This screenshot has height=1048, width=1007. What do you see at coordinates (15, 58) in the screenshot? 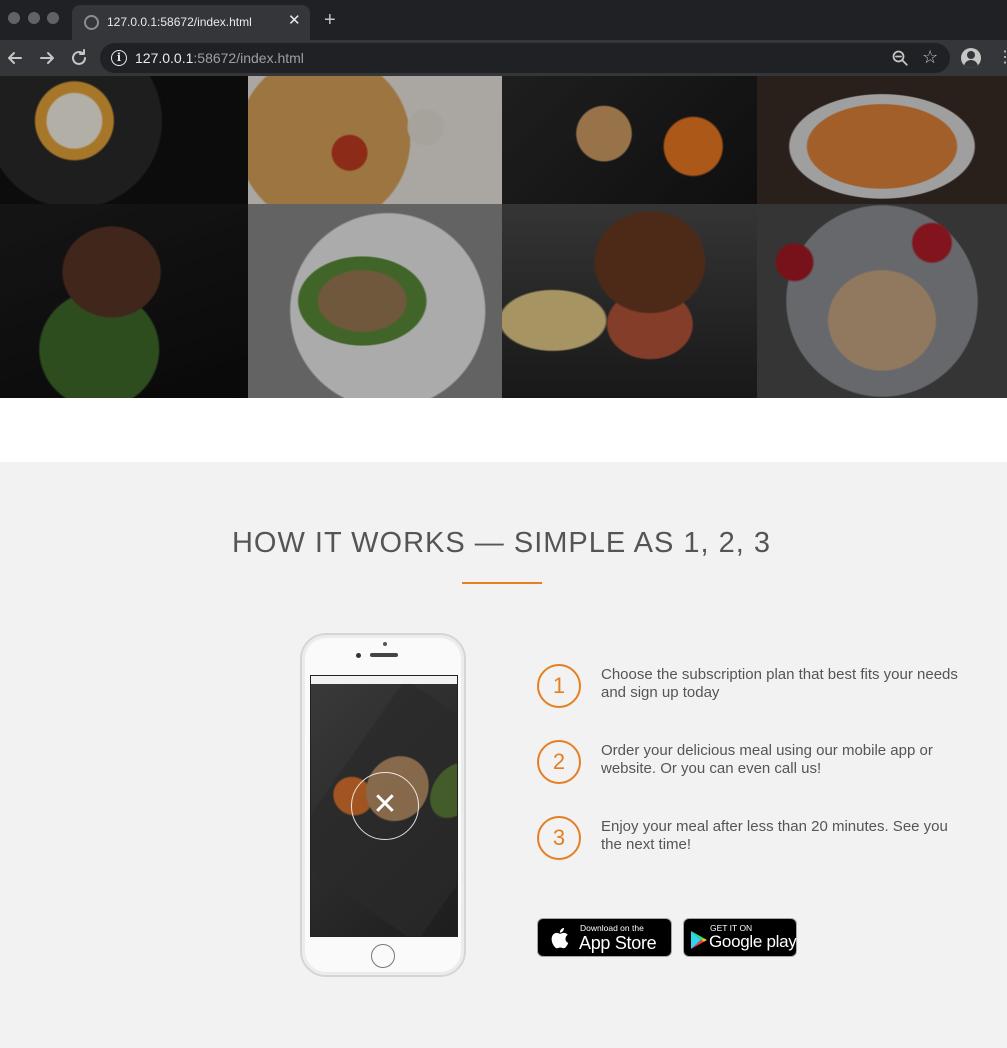
I see `back-arrow-icon` at bounding box center [15, 58].